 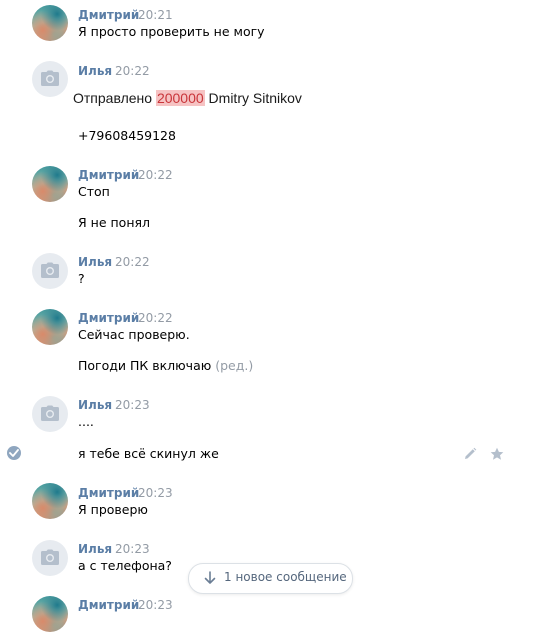 I want to click on new-messages-button: 1 новое сообщение, so click(x=270, y=578).